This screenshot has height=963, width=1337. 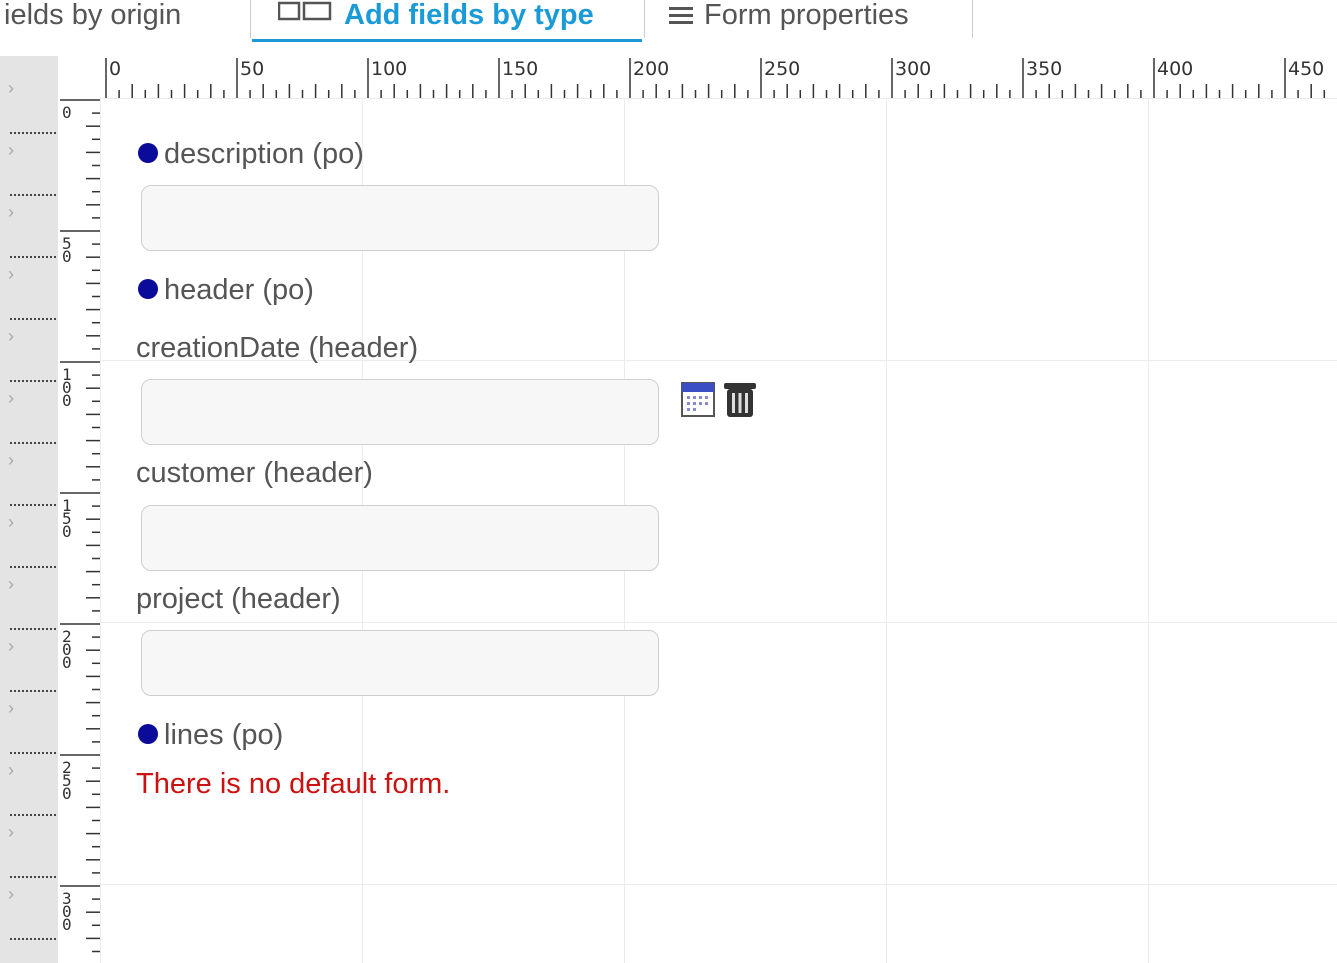 What do you see at coordinates (698, 399) in the screenshot?
I see `calendar-icon` at bounding box center [698, 399].